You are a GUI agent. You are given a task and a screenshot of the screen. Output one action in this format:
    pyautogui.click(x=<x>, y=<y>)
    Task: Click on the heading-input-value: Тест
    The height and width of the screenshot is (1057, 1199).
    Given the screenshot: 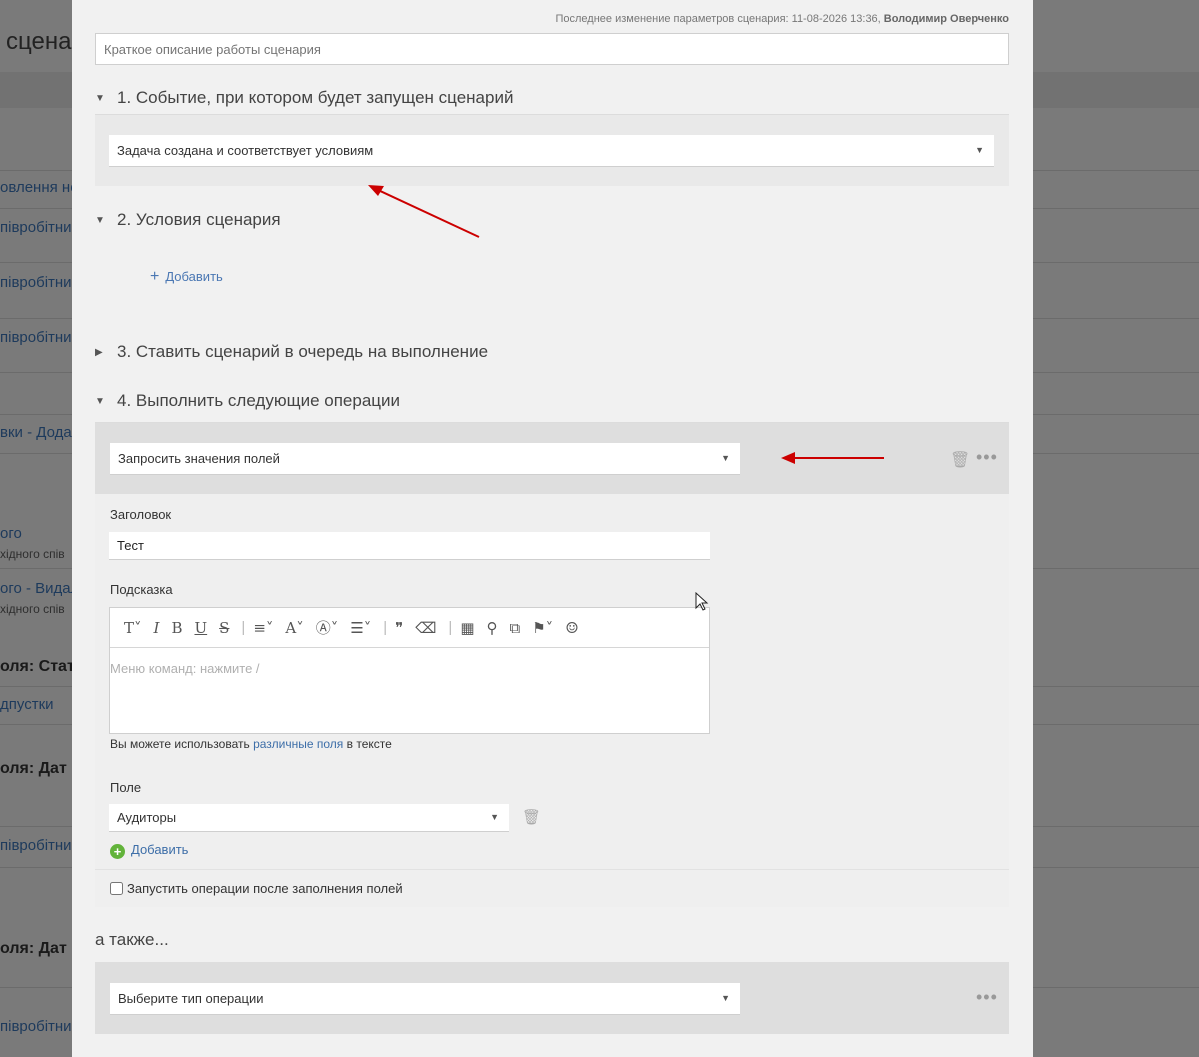 What is the action you would take?
    pyautogui.click(x=130, y=545)
    